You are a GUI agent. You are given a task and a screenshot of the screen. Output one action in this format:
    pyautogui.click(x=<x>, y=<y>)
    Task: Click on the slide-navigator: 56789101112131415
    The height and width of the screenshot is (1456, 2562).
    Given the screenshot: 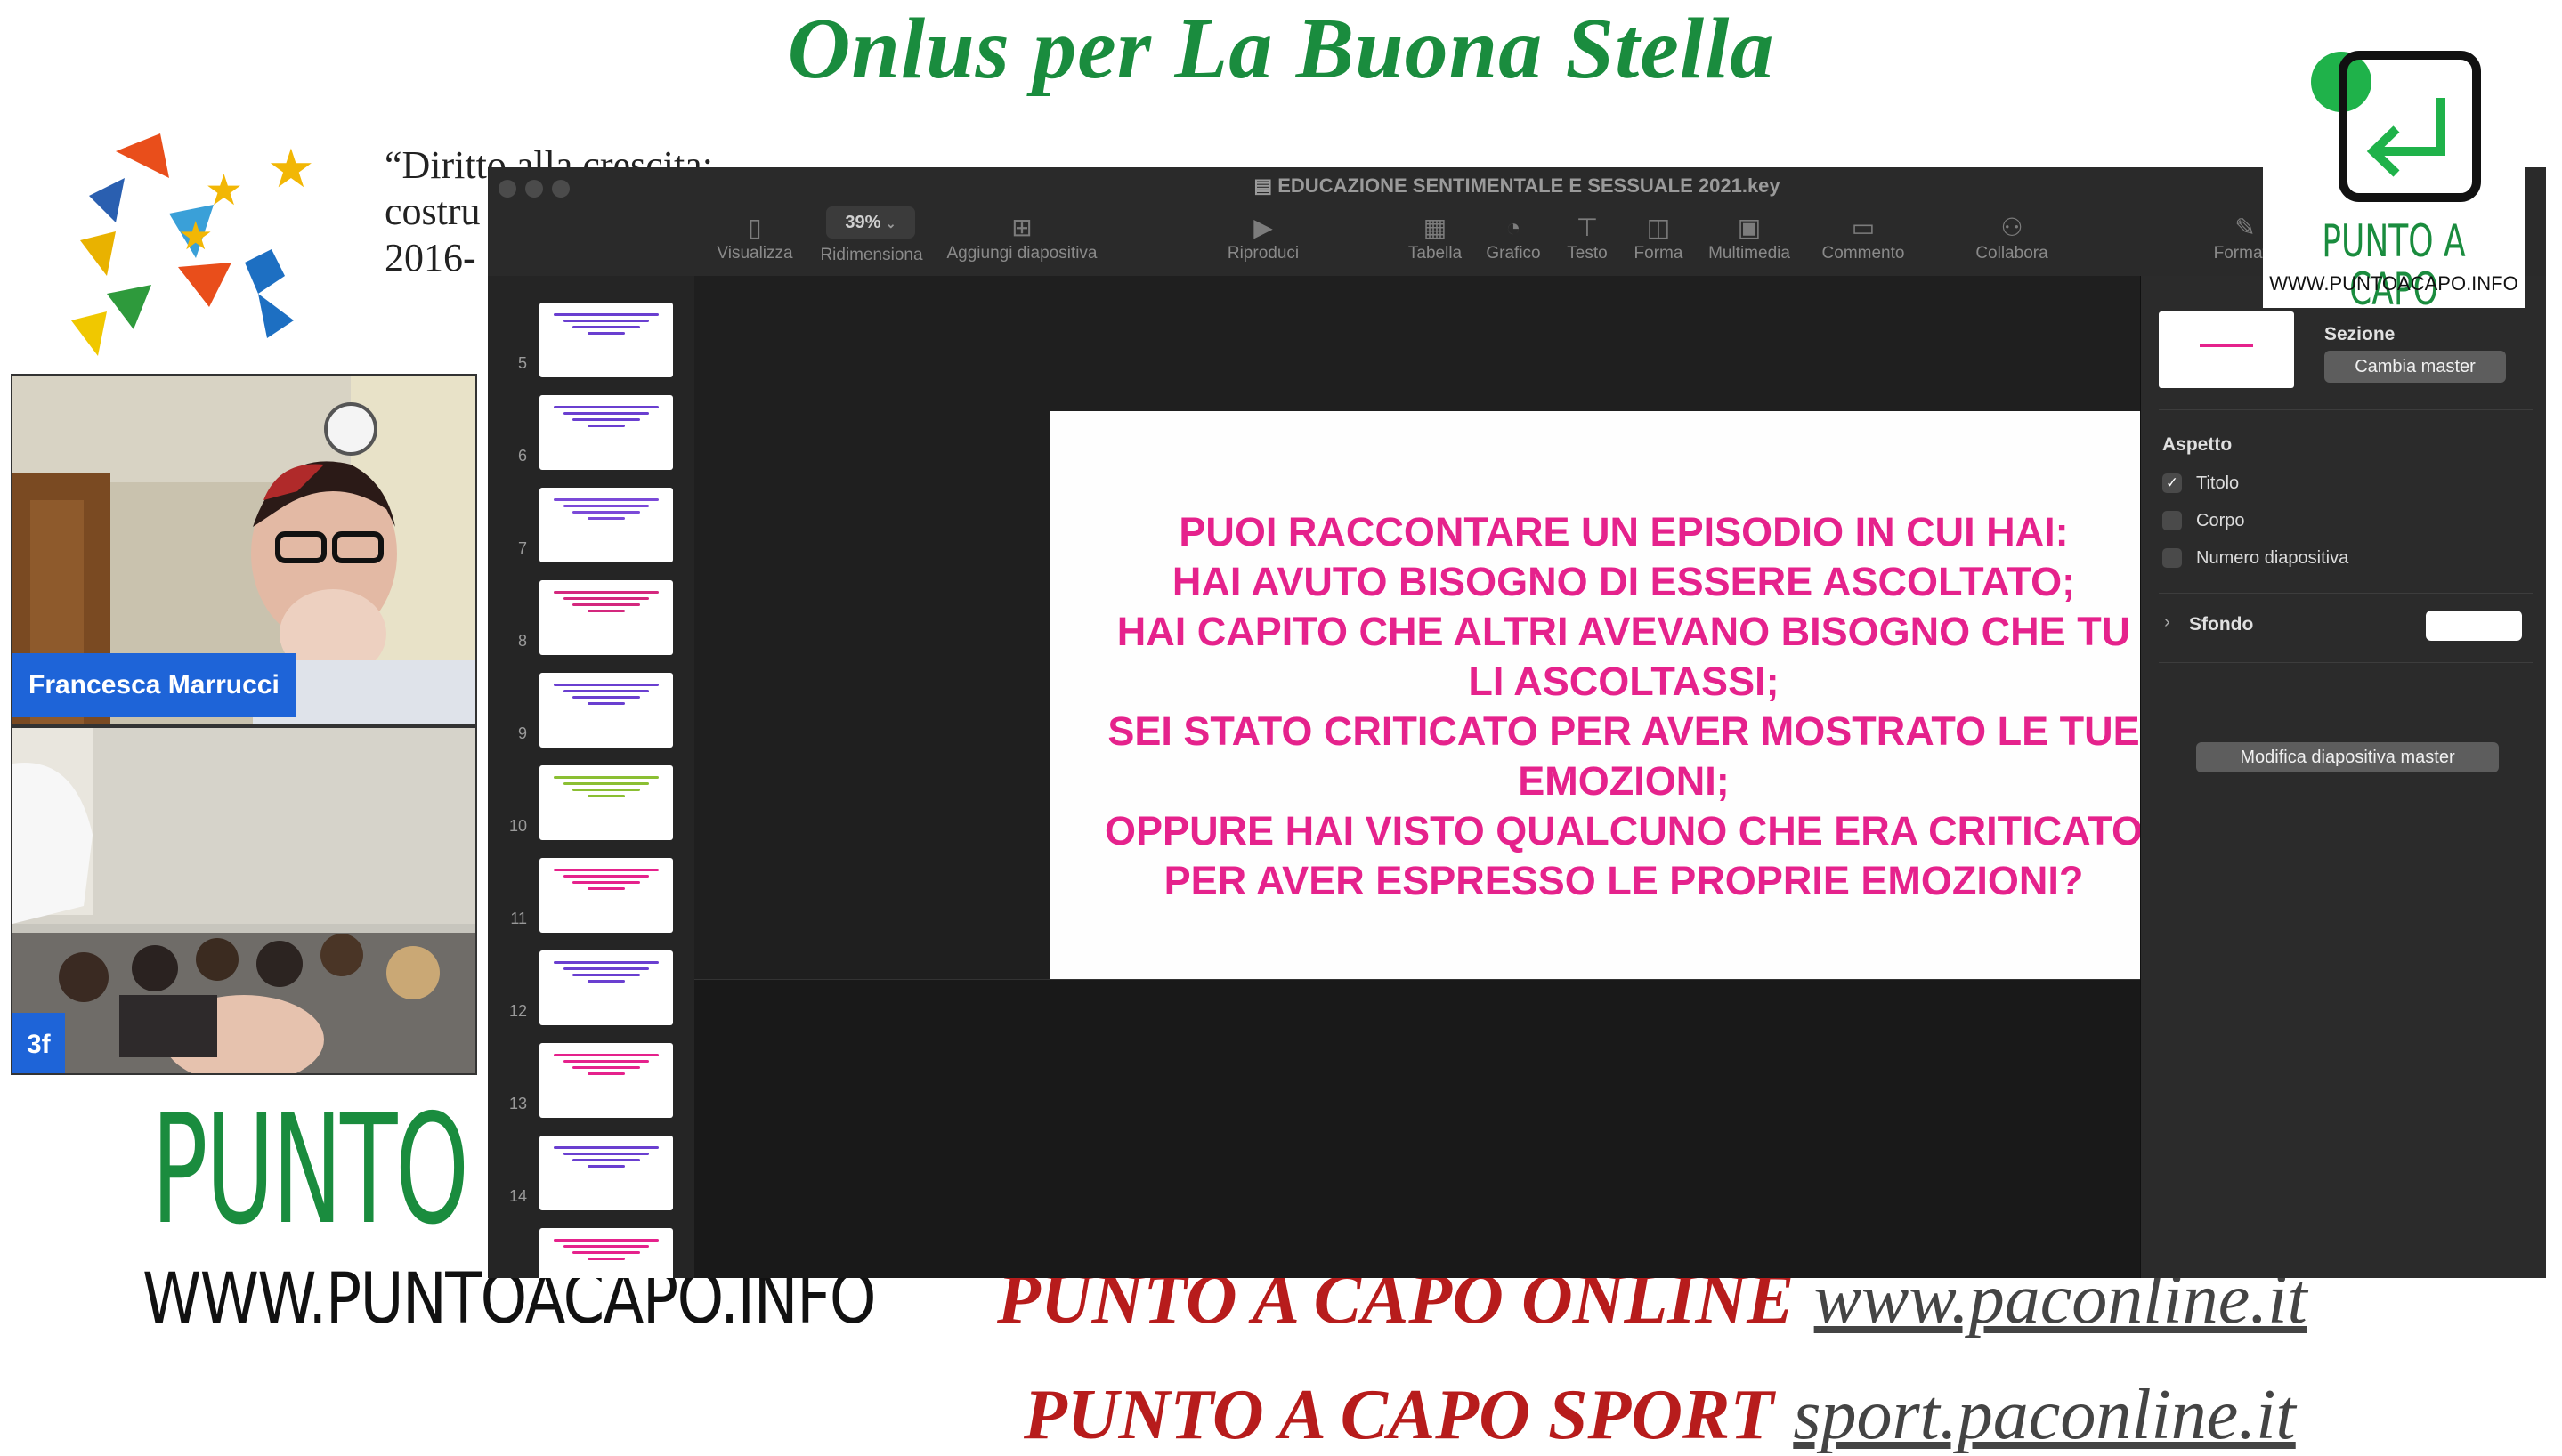 What is the action you would take?
    pyautogui.click(x=591, y=777)
    